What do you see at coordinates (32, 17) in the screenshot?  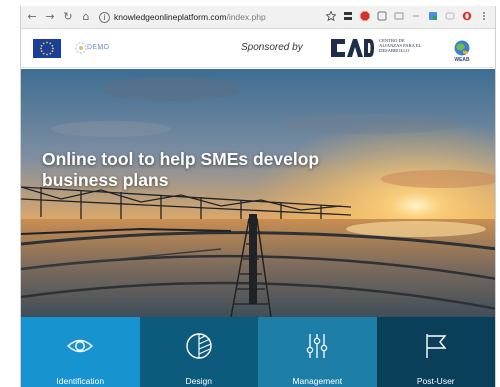 I see `back-icon: ←` at bounding box center [32, 17].